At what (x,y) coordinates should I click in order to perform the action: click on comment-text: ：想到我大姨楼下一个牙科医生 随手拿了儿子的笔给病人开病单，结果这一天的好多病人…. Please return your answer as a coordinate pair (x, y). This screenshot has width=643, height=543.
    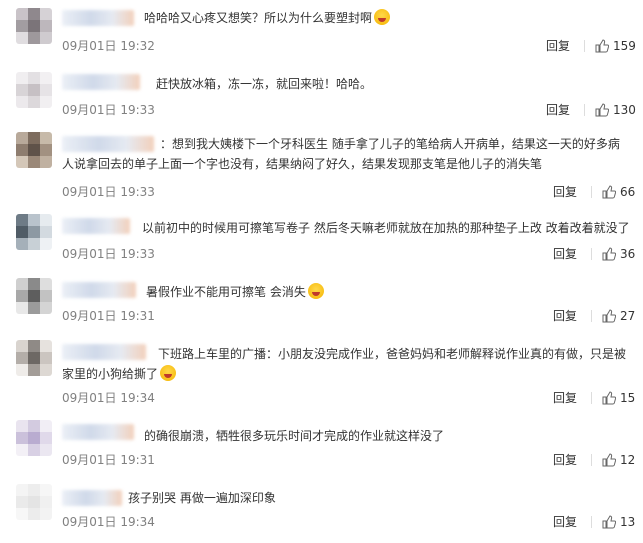
    Looking at the image, I should click on (341, 154).